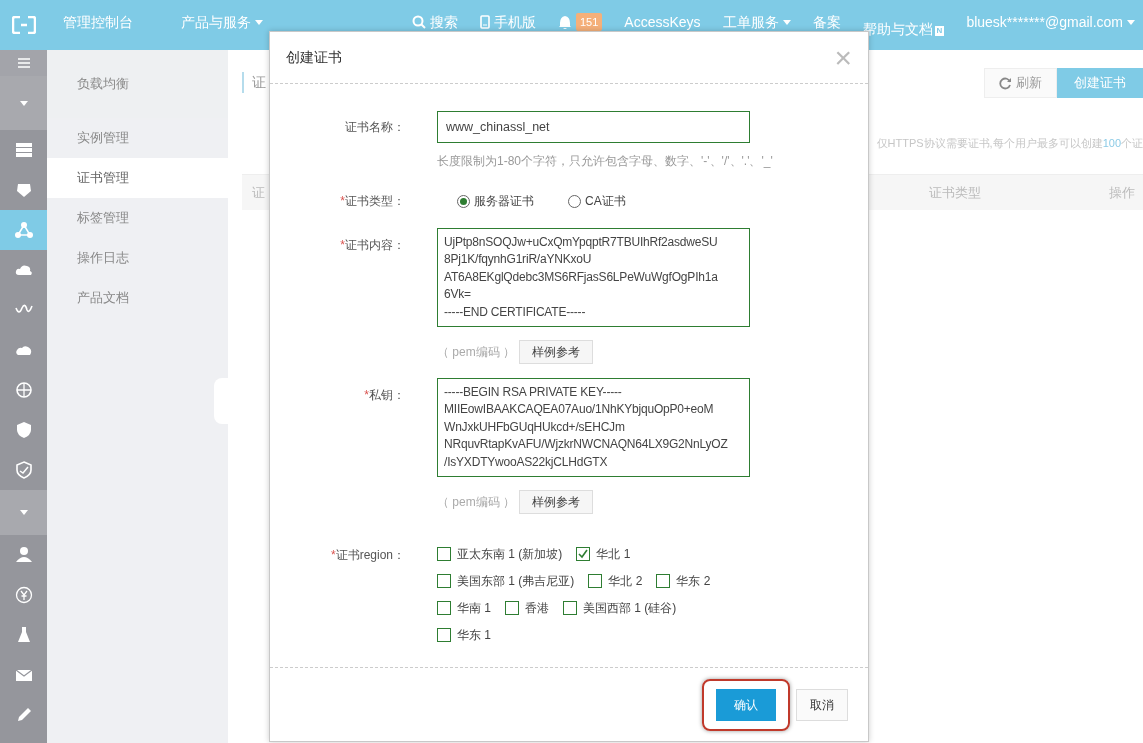 The height and width of the screenshot is (743, 1143). What do you see at coordinates (474, 635) in the screenshot?
I see `checkbox-label: 华东 1` at bounding box center [474, 635].